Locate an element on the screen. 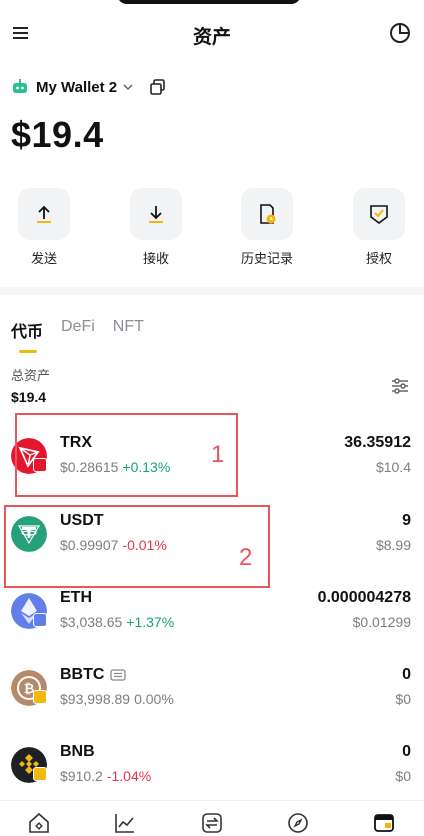  authorize-label: 授权 is located at coordinates (378, 259).